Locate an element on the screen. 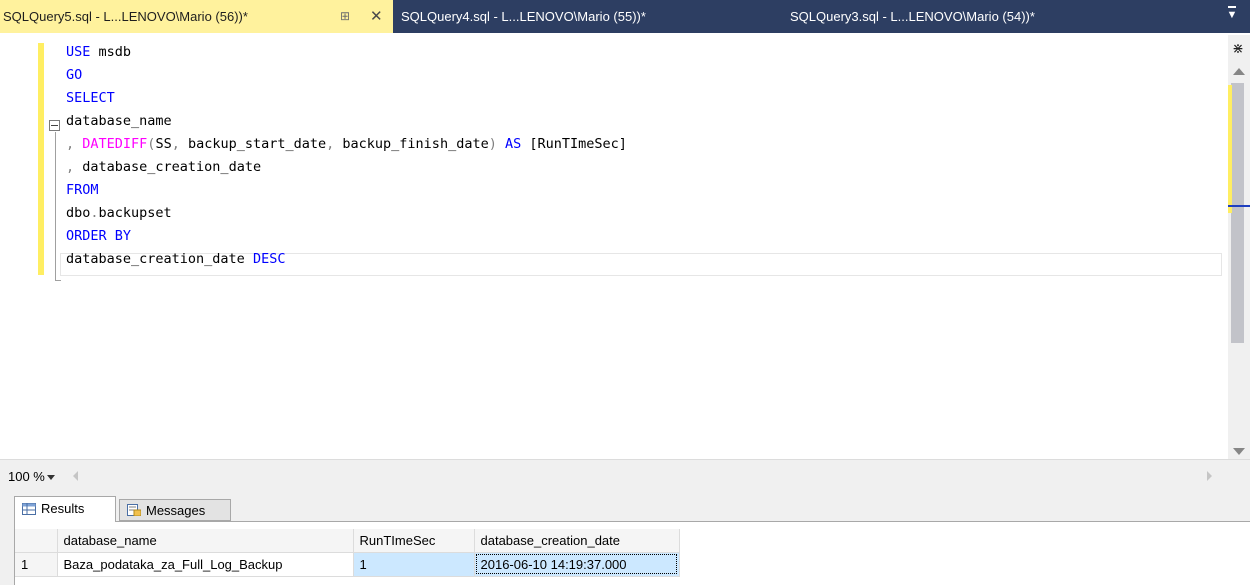 The height and width of the screenshot is (585, 1250). code-token: [RunTImeSec] is located at coordinates (574, 144).